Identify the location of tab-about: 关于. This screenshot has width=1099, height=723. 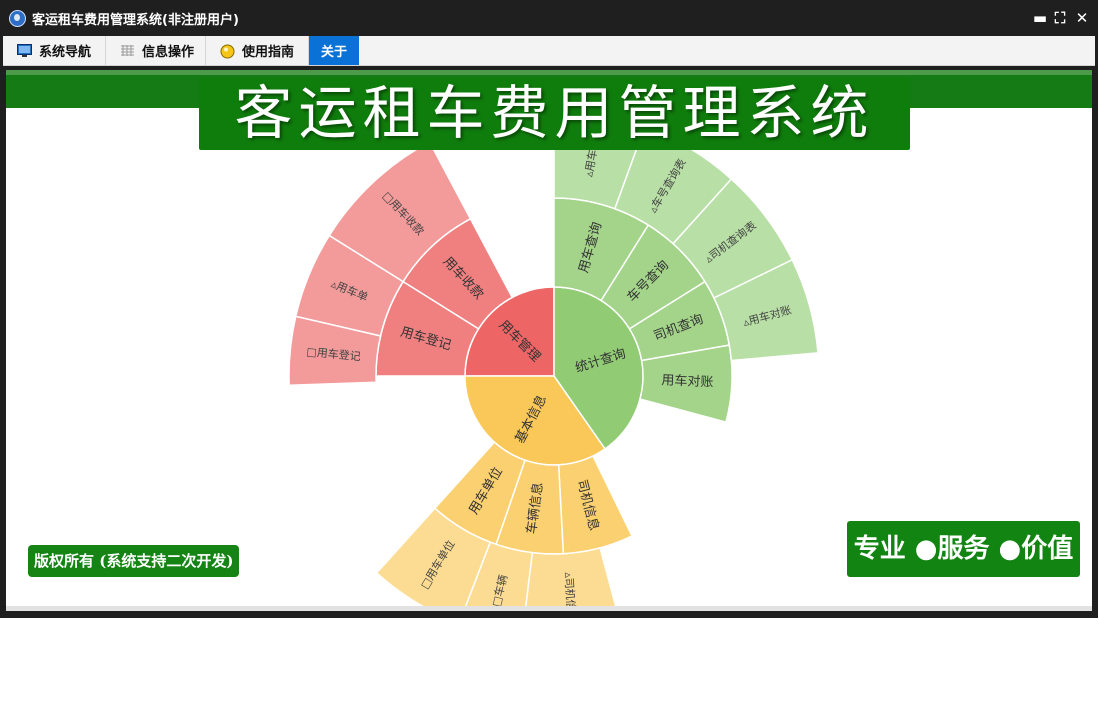
(334, 50).